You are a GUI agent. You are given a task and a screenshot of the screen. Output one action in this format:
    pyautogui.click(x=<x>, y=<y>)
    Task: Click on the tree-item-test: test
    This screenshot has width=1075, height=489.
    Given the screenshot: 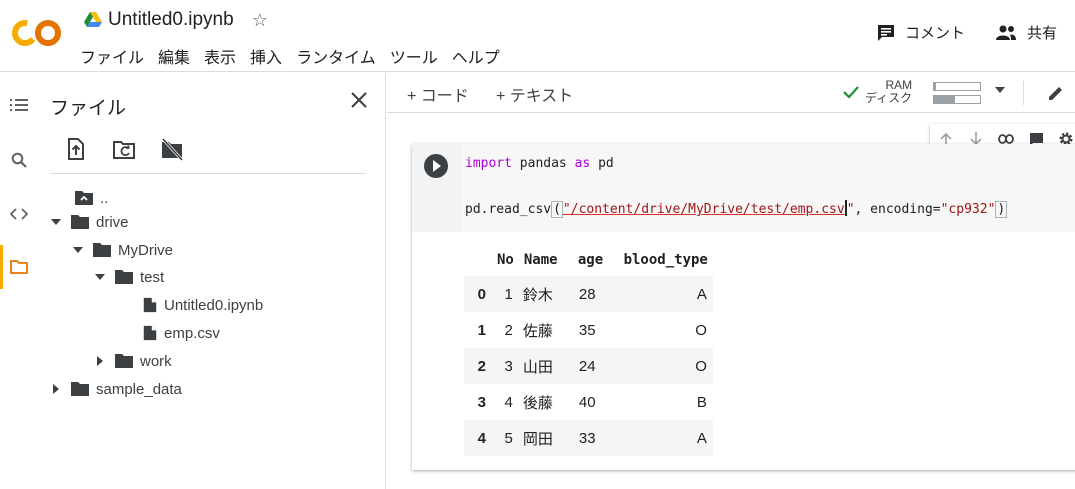 What is the action you would take?
    pyautogui.click(x=129, y=277)
    